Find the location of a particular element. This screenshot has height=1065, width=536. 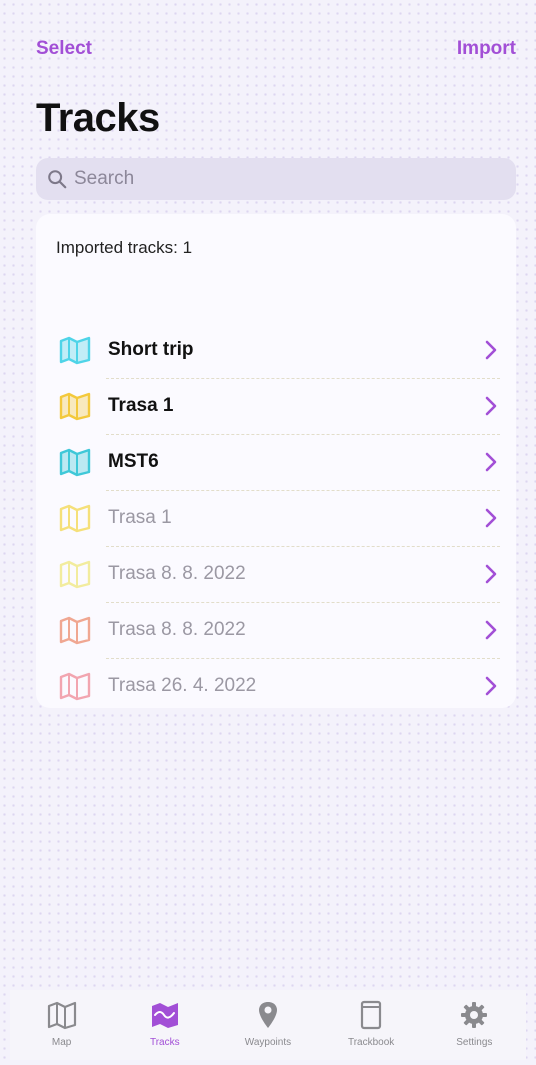

search-bar is located at coordinates (276, 179).